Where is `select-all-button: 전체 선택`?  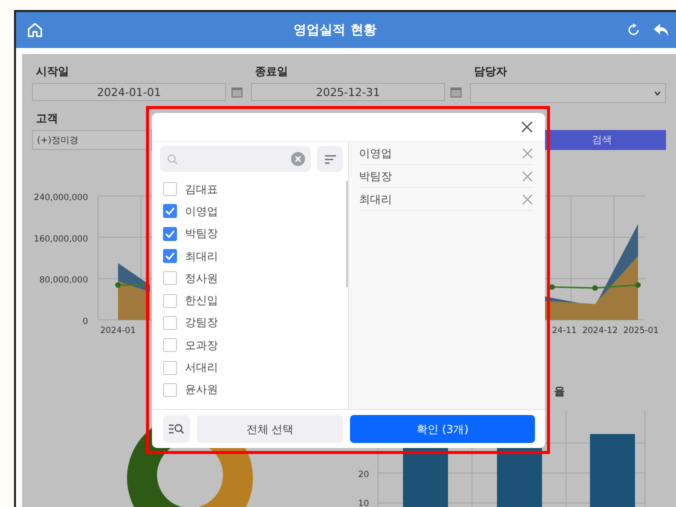 select-all-button: 전체 선택 is located at coordinates (270, 429).